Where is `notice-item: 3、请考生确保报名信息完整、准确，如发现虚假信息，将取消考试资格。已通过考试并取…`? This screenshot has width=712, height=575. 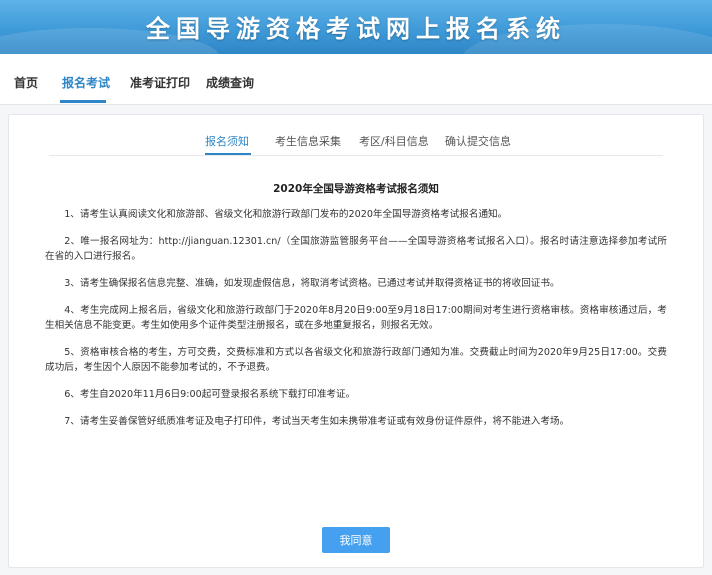 notice-item: 3、请考生确保报名信息完整、准确，如发现虚假信息，将取消考试资格。已通过考试并取… is located at coordinates (312, 283).